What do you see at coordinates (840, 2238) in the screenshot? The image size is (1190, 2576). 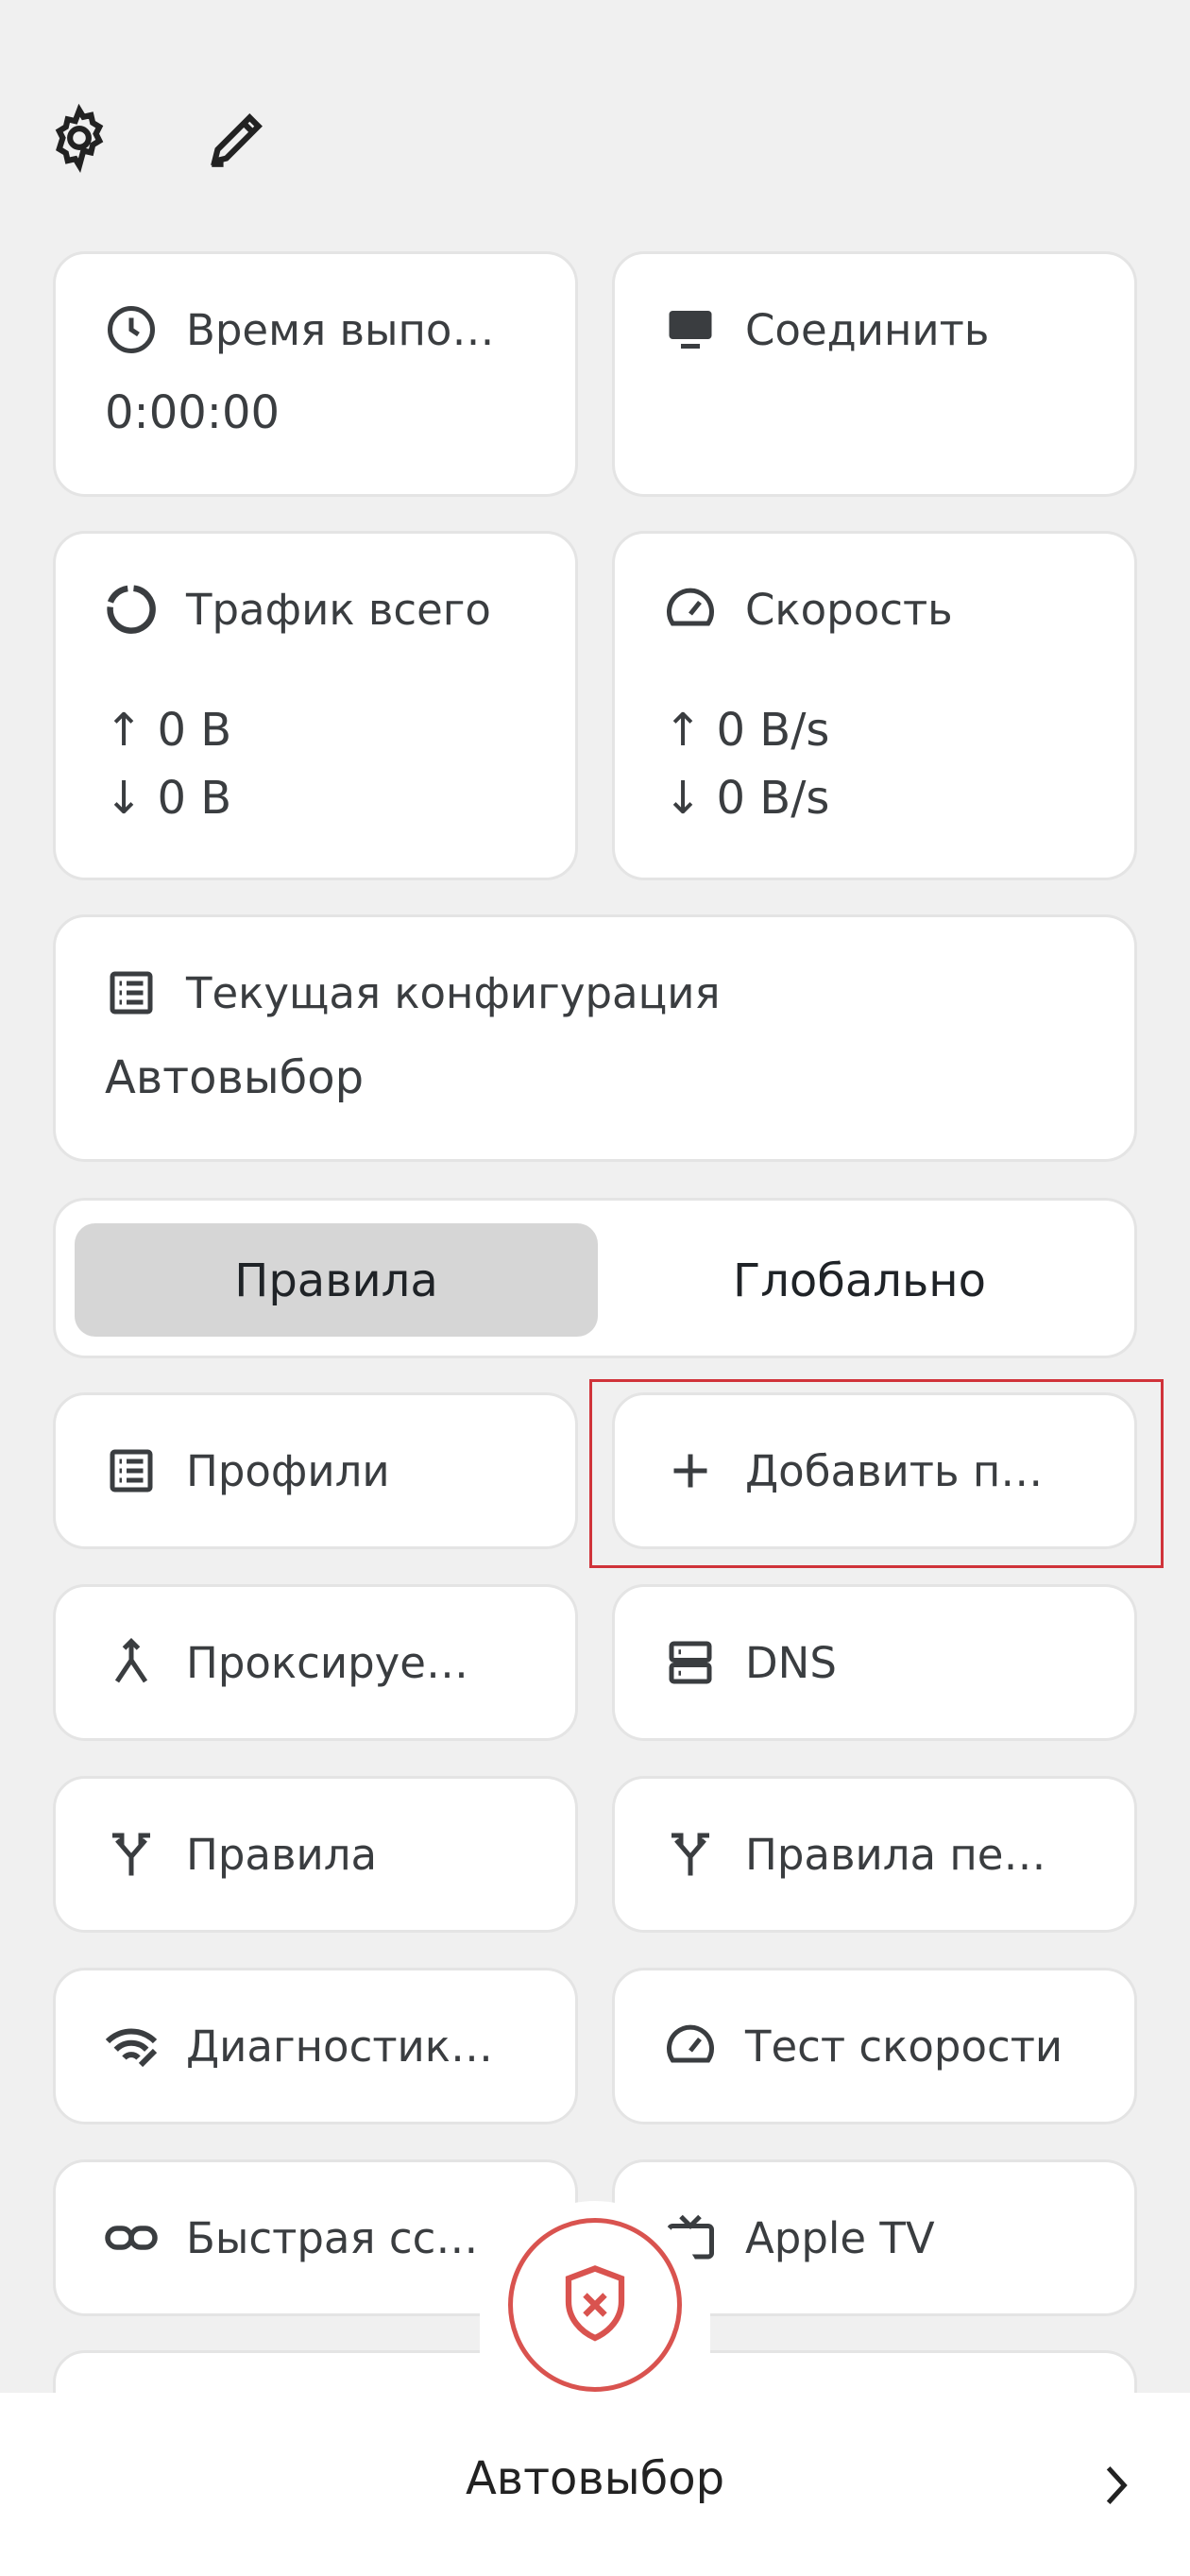 I see `apple-tv-label: Apple TV` at bounding box center [840, 2238].